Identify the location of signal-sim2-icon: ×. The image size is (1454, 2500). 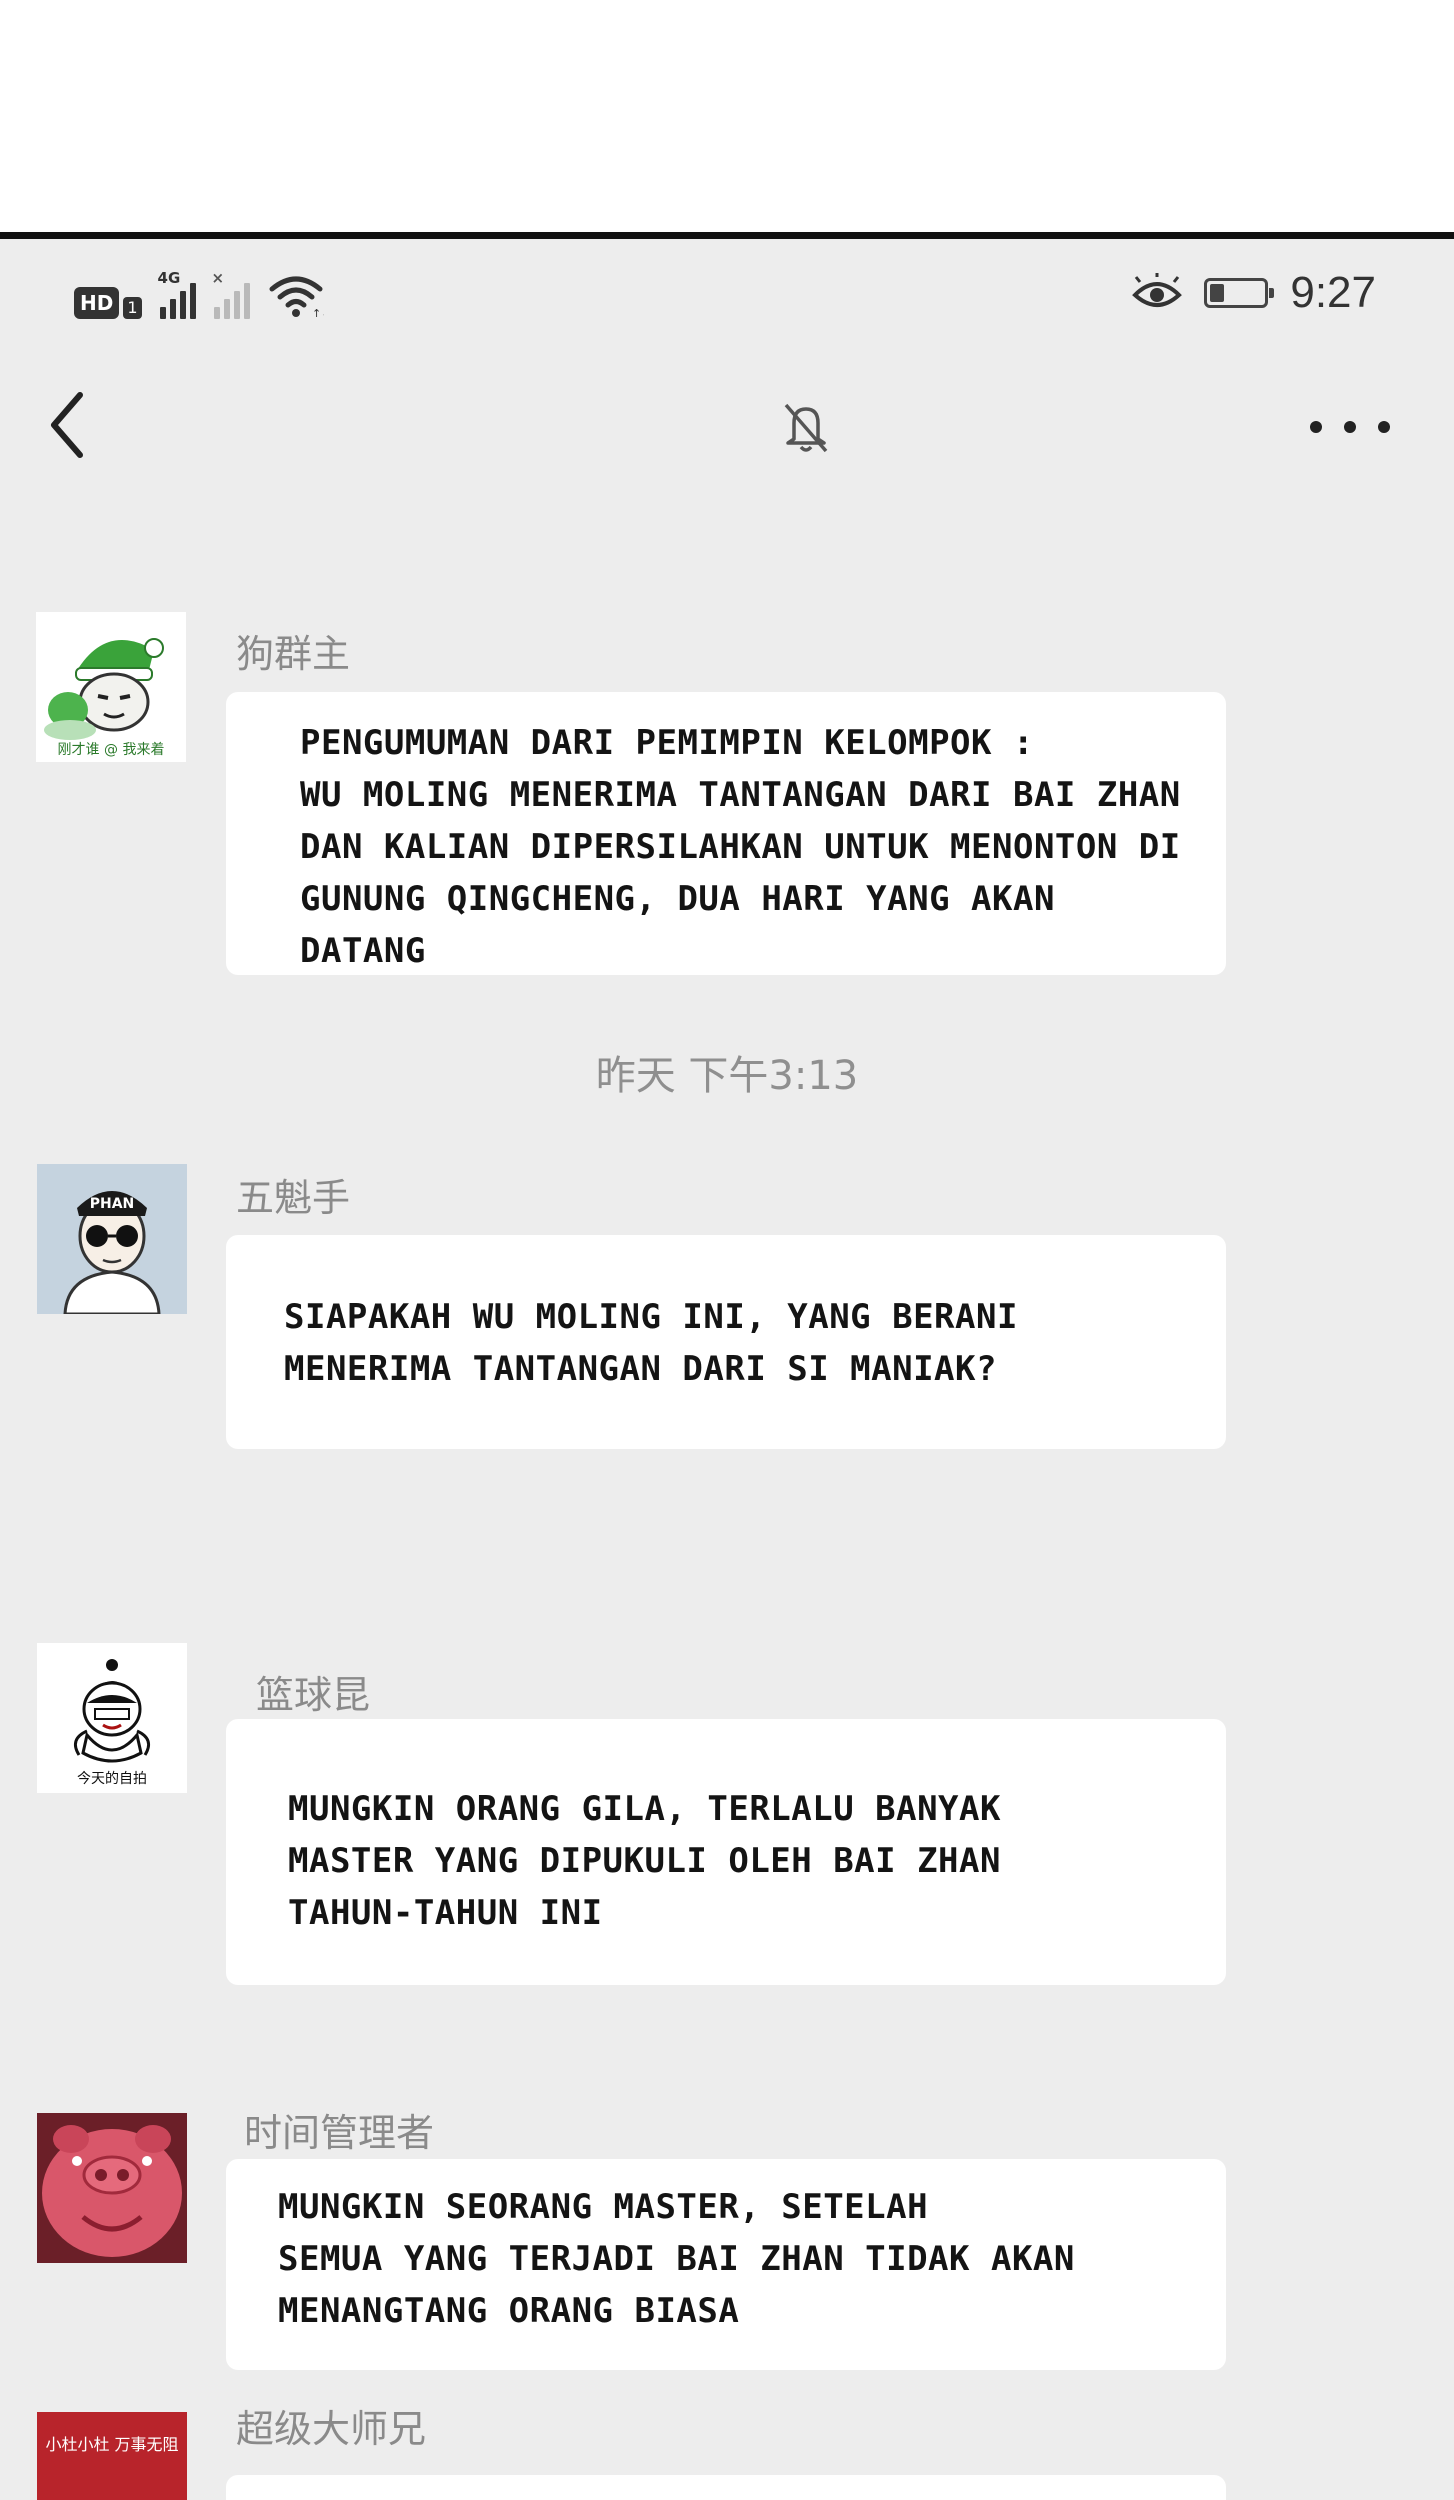
(231, 294).